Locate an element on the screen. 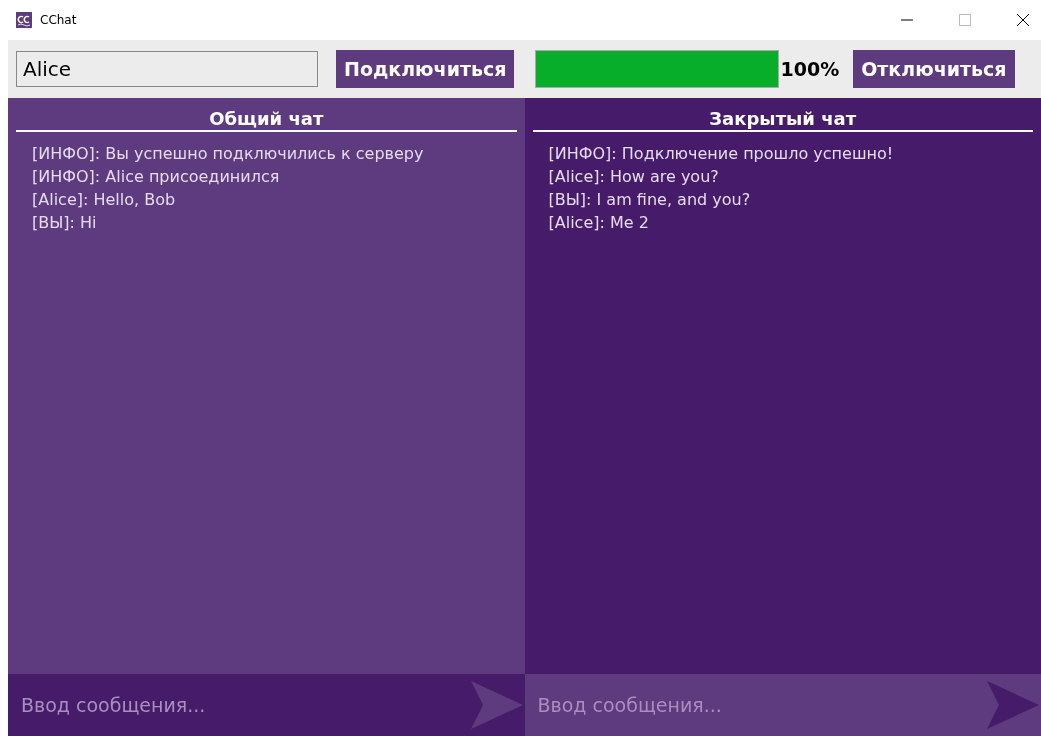  chat-message: [Alice]: Hello, Bob is located at coordinates (104, 200).